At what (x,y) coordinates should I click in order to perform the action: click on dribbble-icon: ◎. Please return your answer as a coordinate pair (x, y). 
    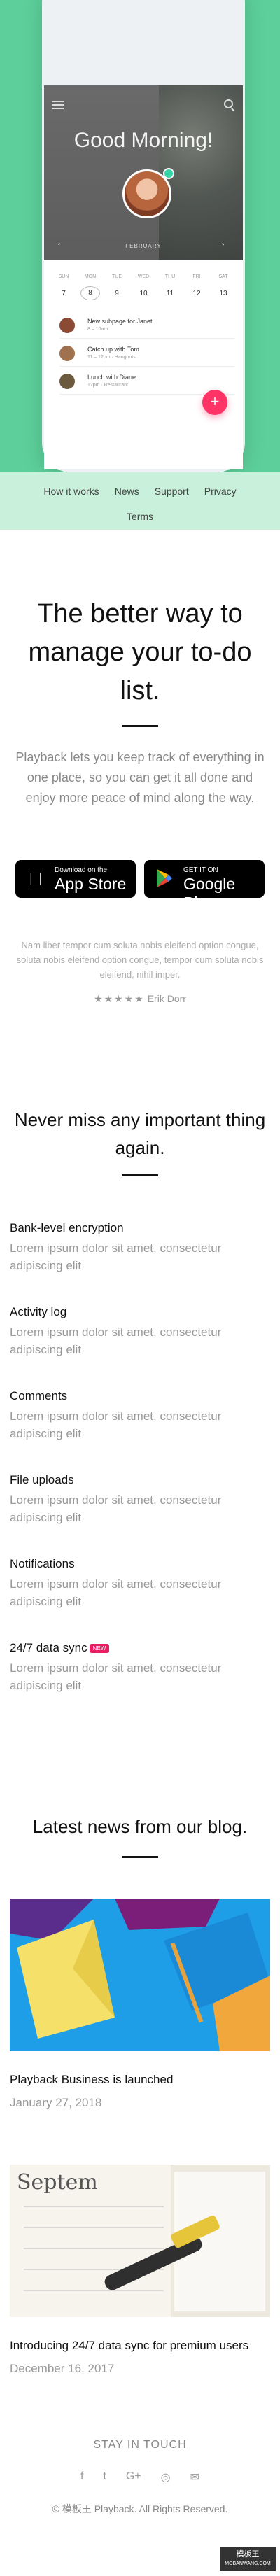
    Looking at the image, I should click on (166, 2477).